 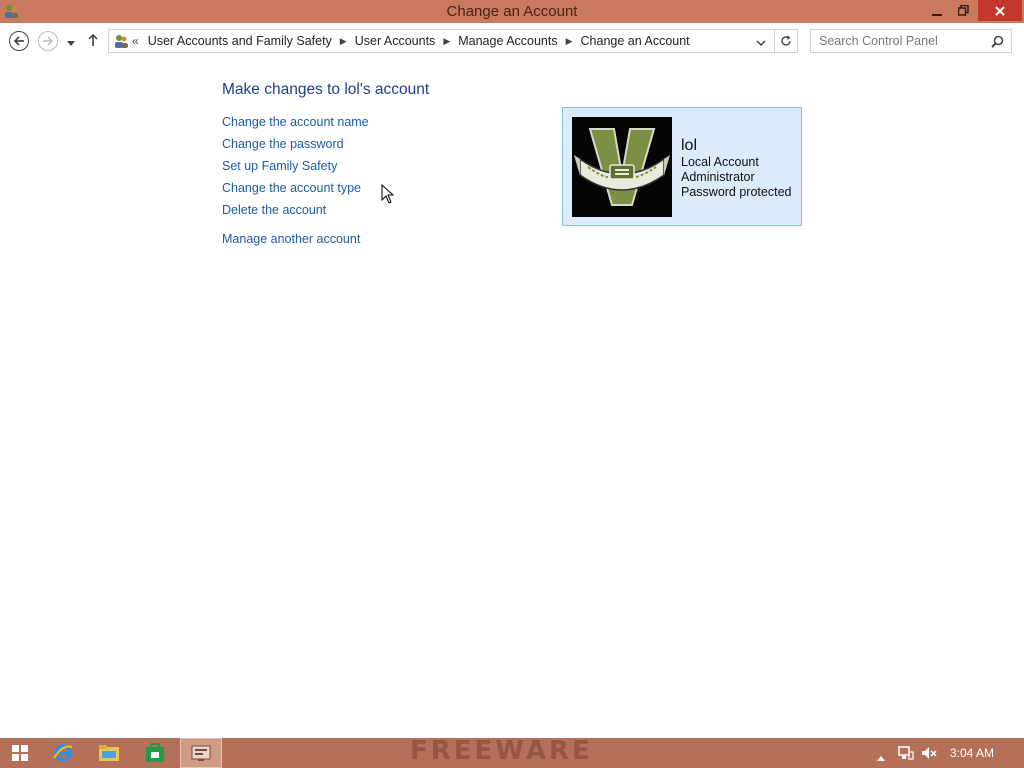 What do you see at coordinates (283, 144) in the screenshot?
I see `change-password-link: Change the password` at bounding box center [283, 144].